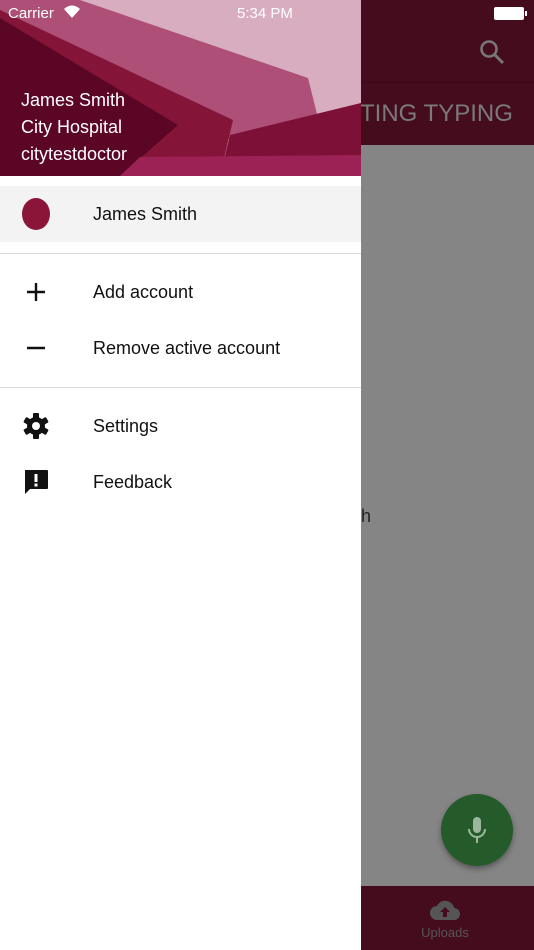 This screenshot has height=950, width=534. I want to click on avatar, so click(36, 214).